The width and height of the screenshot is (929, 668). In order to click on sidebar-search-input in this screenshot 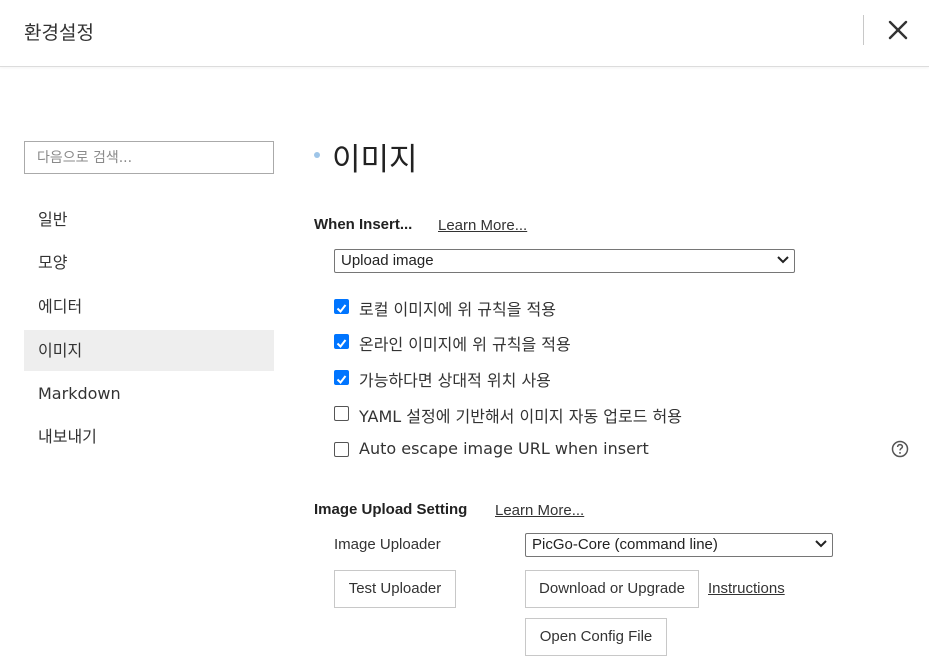, I will do `click(149, 157)`.